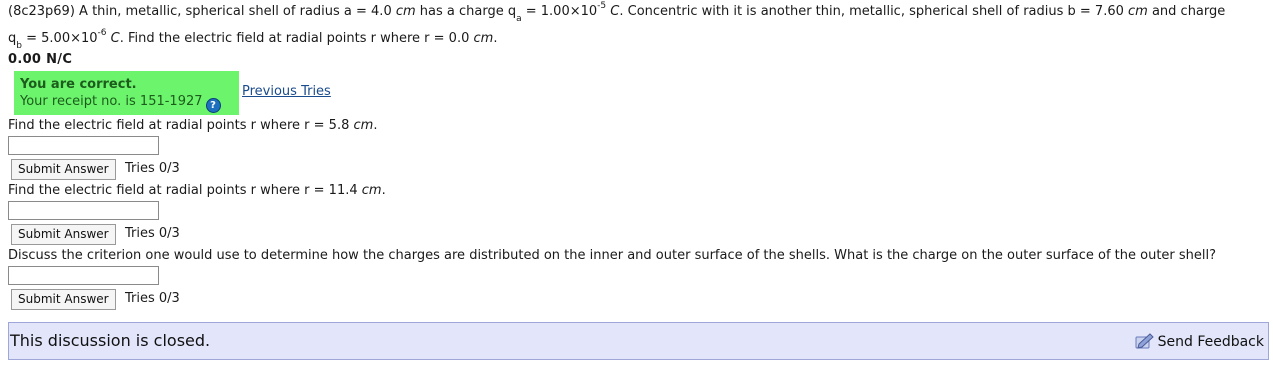  I want to click on problem-text-b: has a charge q, so click(466, 11).